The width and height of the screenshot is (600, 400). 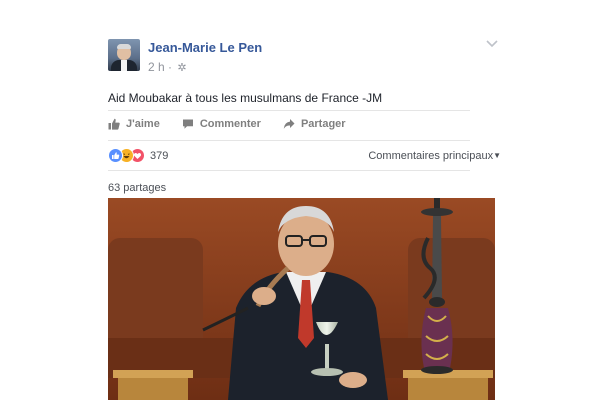 I want to click on post-header: Jean-Marie Le Pen 2 h · ✲, so click(x=185, y=57).